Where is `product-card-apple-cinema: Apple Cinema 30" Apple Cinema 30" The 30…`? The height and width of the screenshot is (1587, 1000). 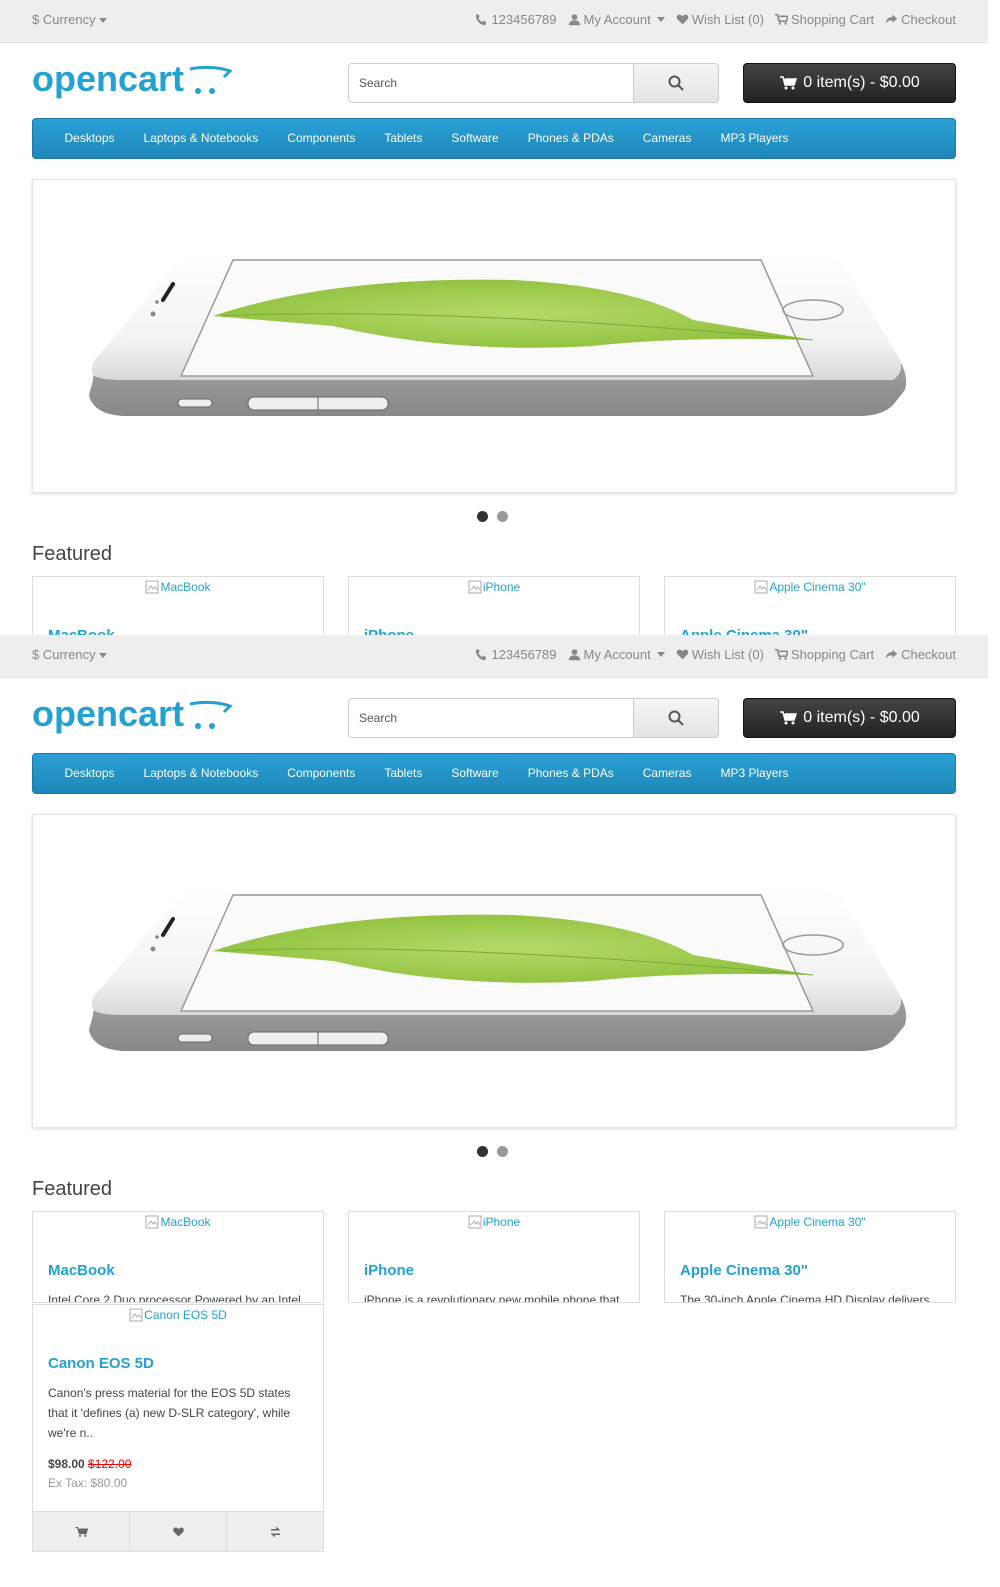
product-card-apple-cinema: Apple Cinema 30" Apple Cinema 30" The 30… is located at coordinates (810, 1257).